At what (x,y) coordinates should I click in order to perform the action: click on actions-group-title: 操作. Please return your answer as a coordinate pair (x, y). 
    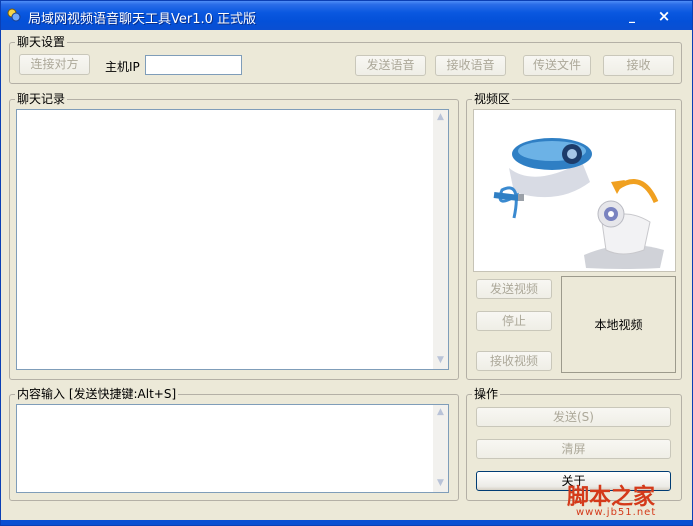
    Looking at the image, I should click on (486, 394).